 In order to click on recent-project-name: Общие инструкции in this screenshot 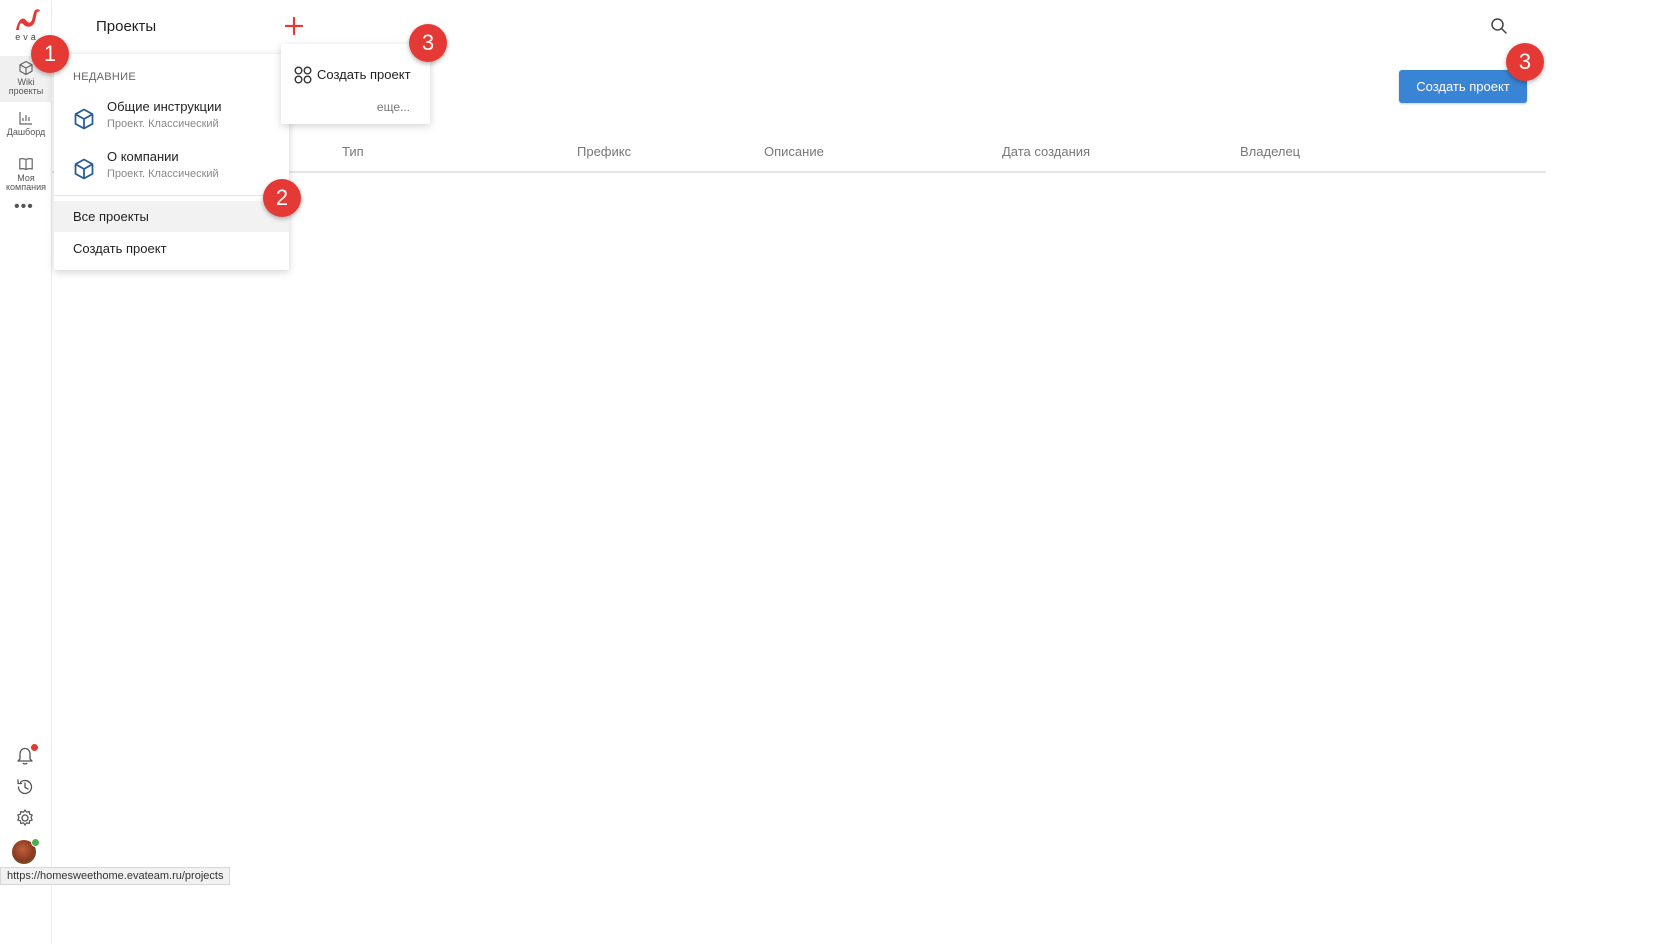, I will do `click(164, 106)`.